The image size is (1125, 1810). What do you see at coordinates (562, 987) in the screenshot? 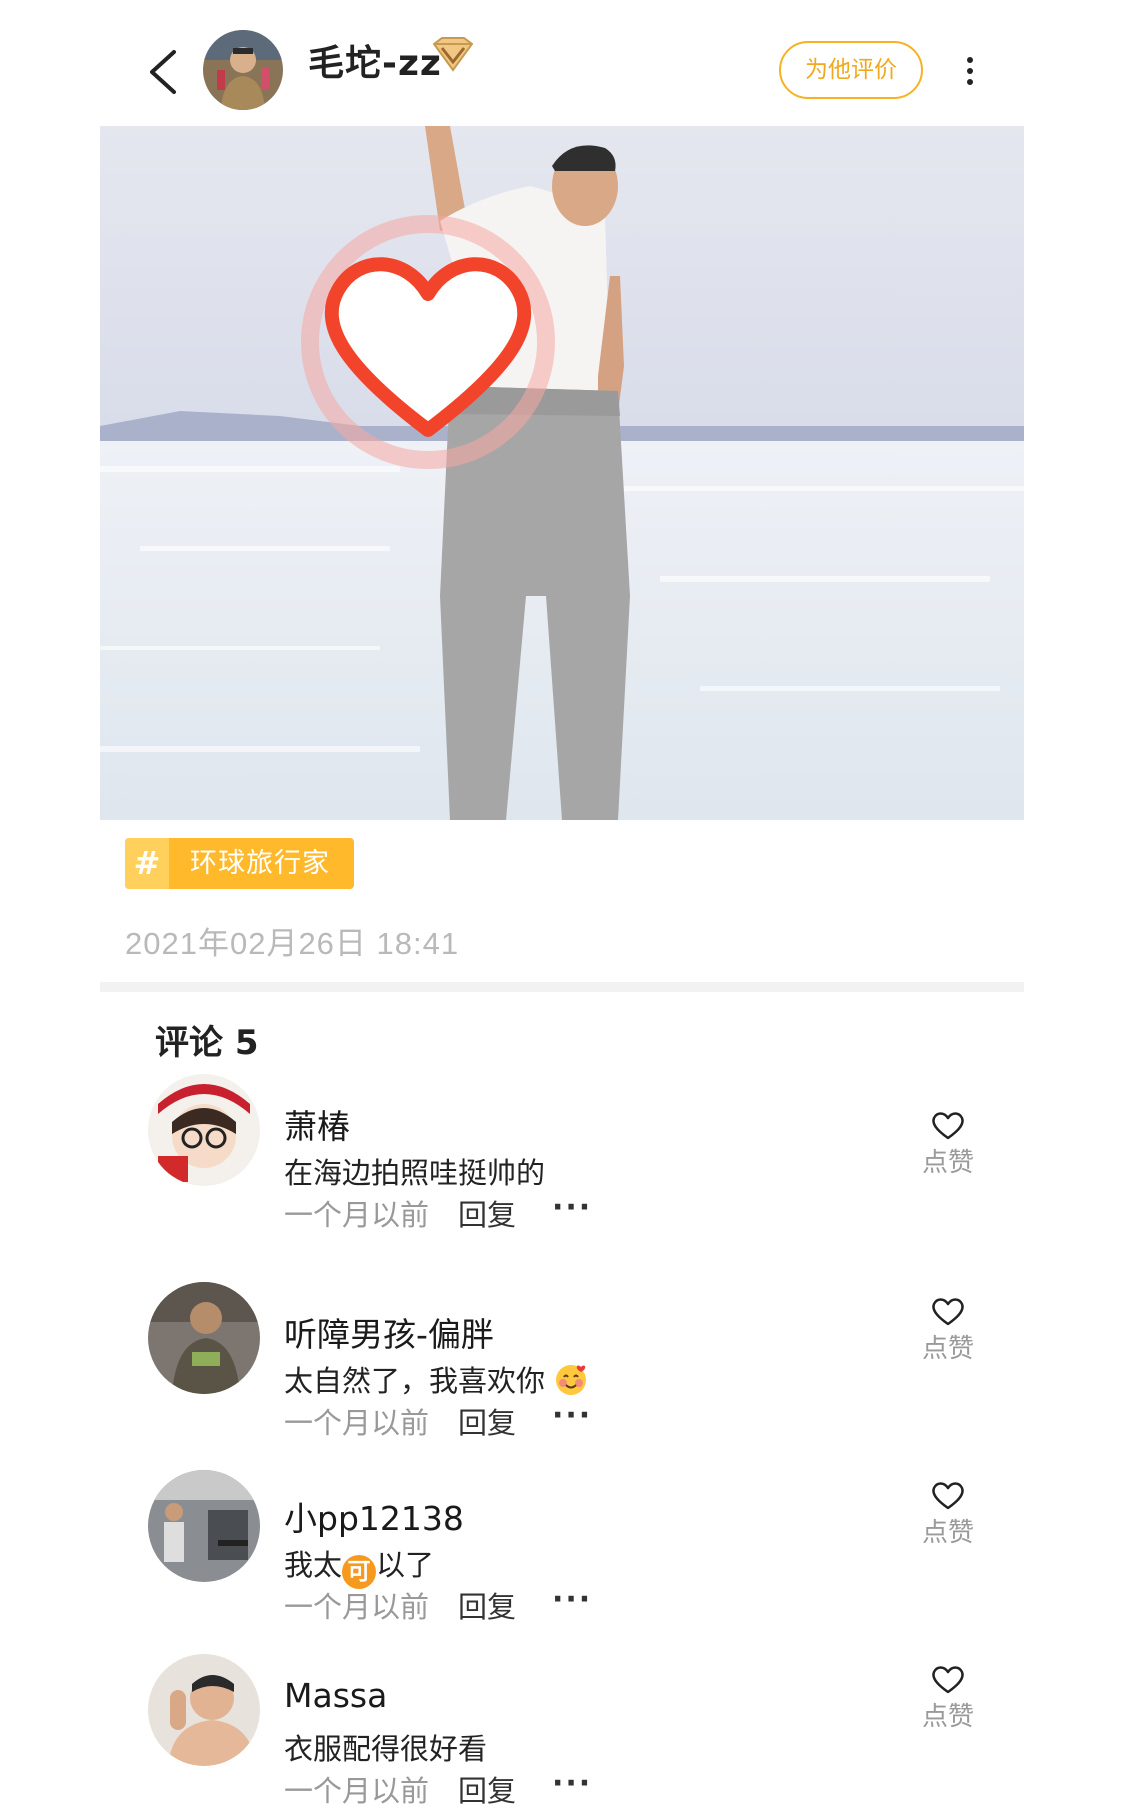
I see `section-divider` at bounding box center [562, 987].